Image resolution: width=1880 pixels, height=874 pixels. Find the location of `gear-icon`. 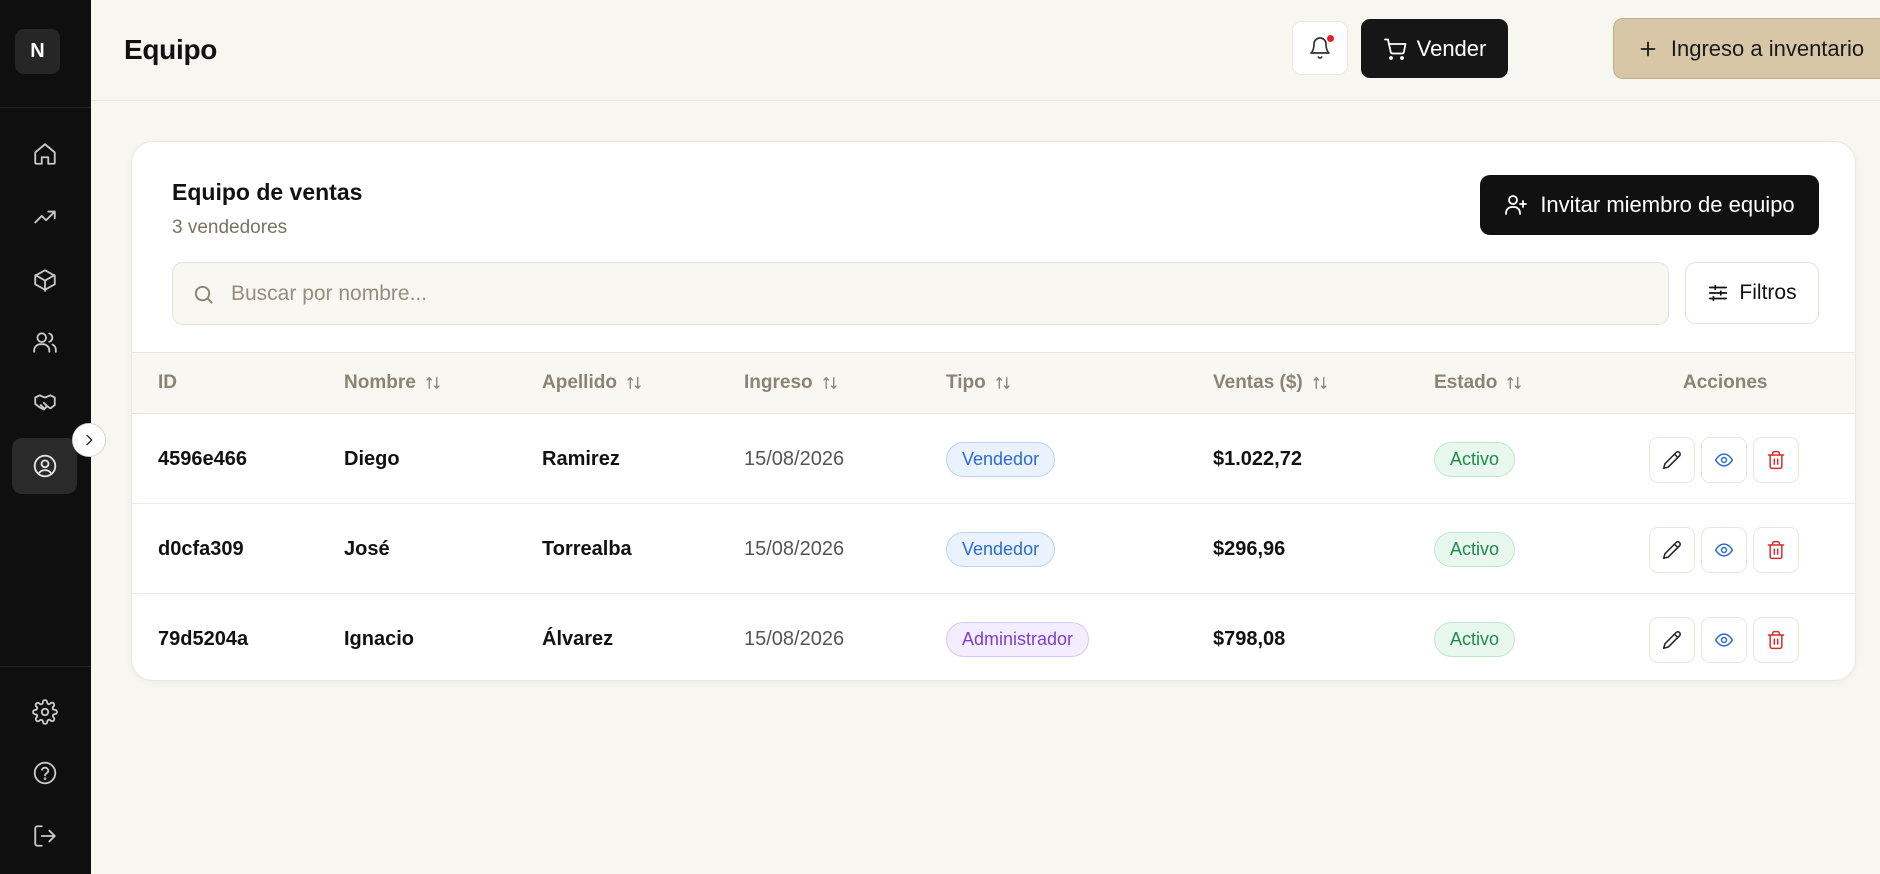

gear-icon is located at coordinates (44, 712).